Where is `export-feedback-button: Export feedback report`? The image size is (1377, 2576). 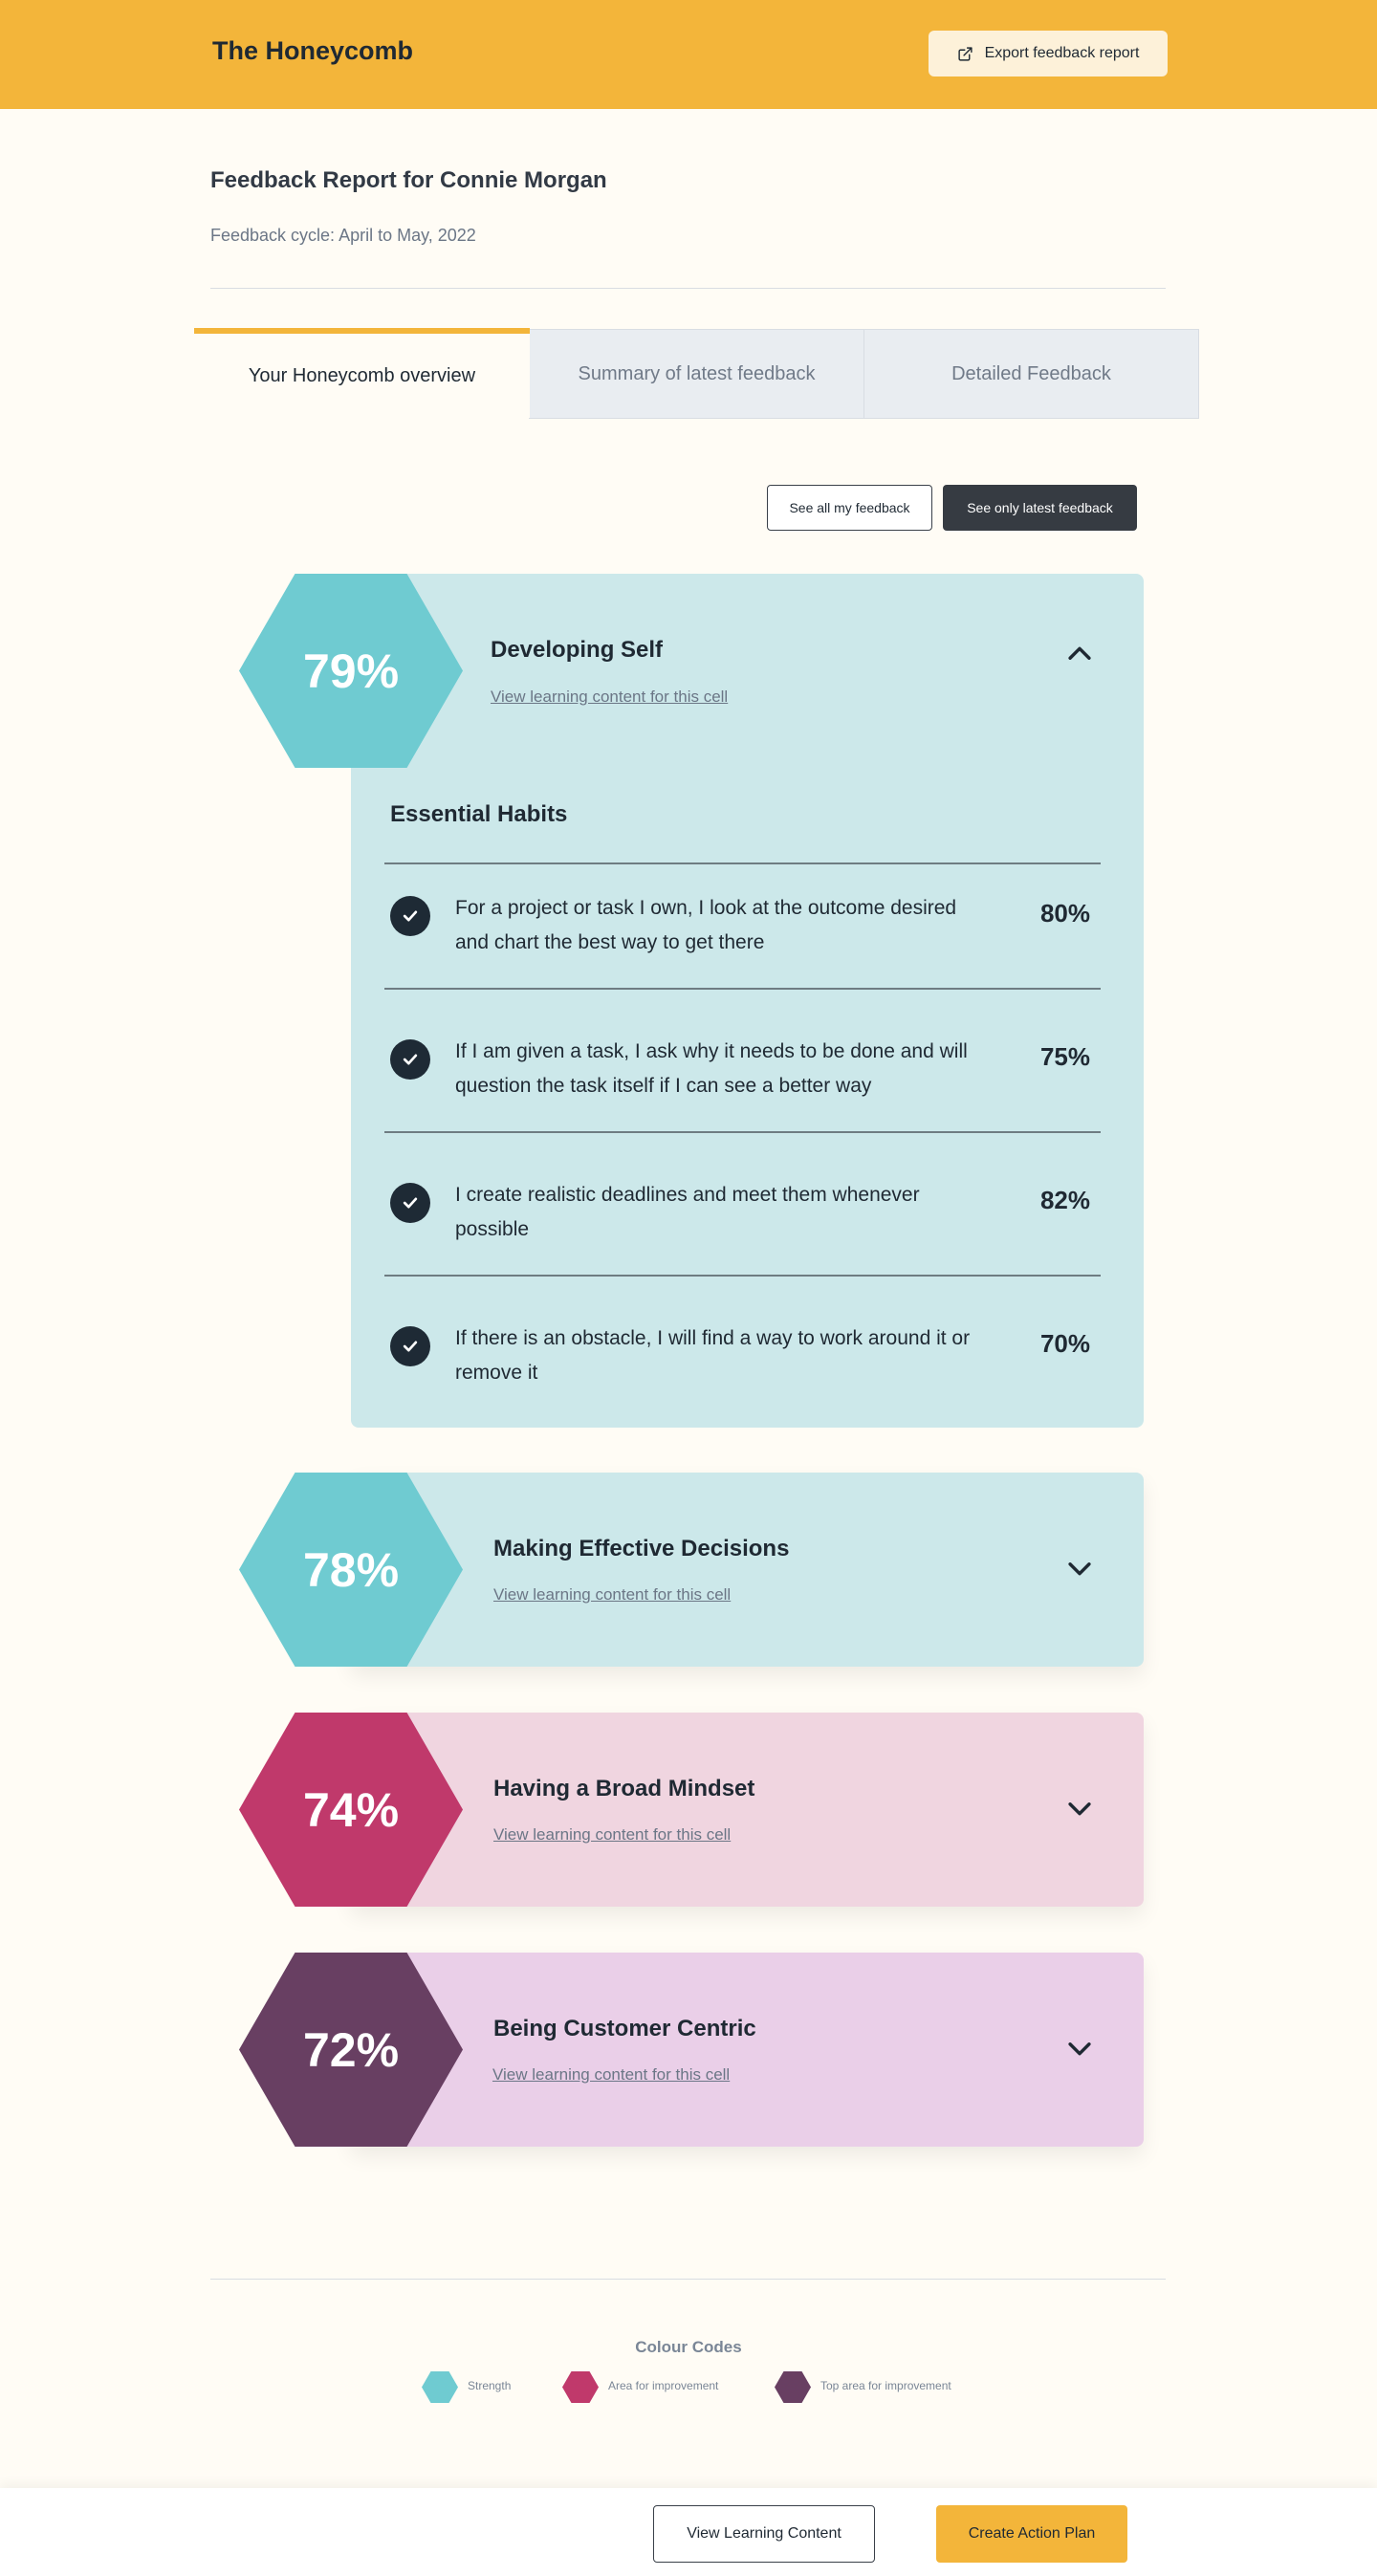 export-feedback-button: Export feedback report is located at coordinates (1048, 53).